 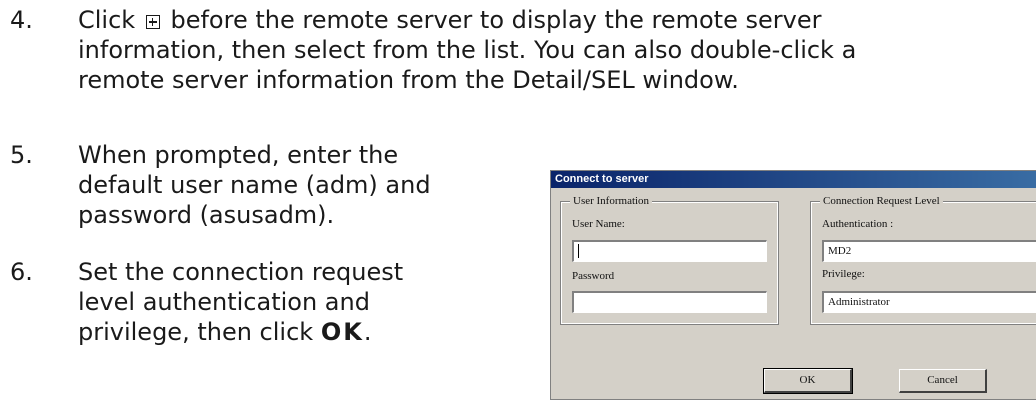 What do you see at coordinates (881, 201) in the screenshot?
I see `group-title: Connection Request Level` at bounding box center [881, 201].